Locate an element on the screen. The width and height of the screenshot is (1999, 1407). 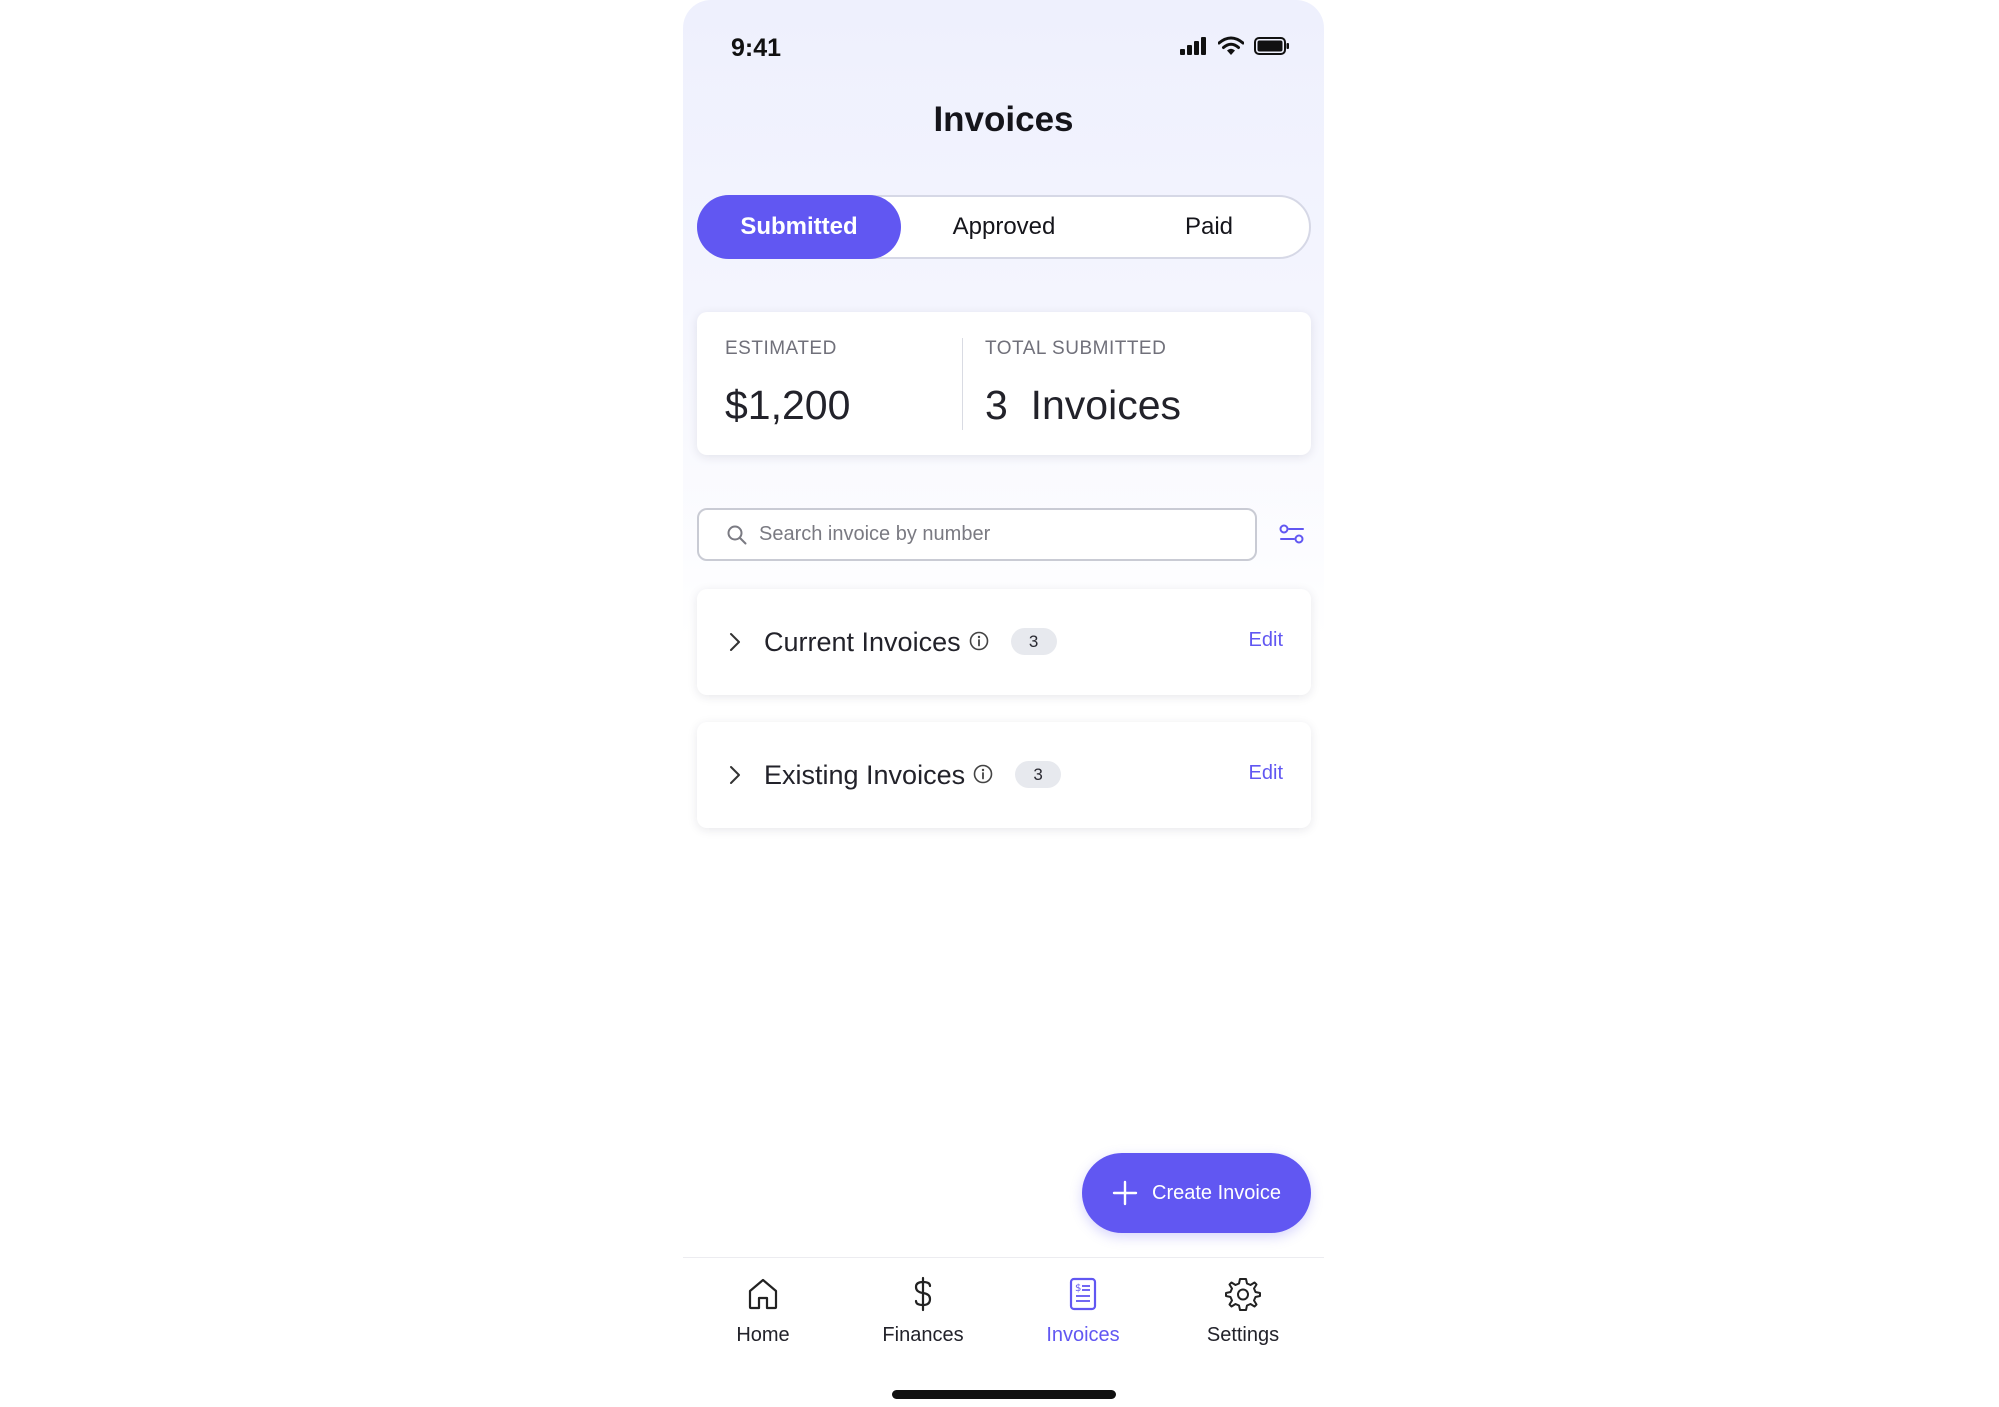
create-invoice-button: Create Invoice is located at coordinates (1196, 1193).